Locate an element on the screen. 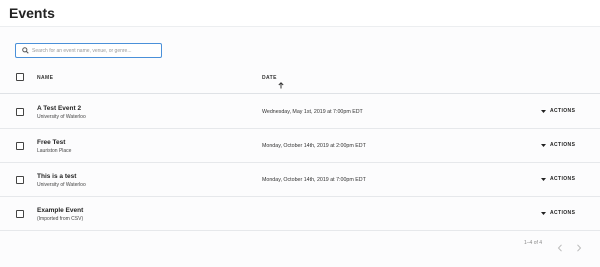  select-all-checkbox is located at coordinates (20, 77).